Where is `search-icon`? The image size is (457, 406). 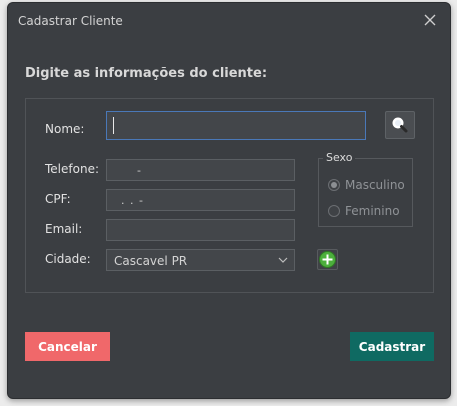
search-icon is located at coordinates (400, 125).